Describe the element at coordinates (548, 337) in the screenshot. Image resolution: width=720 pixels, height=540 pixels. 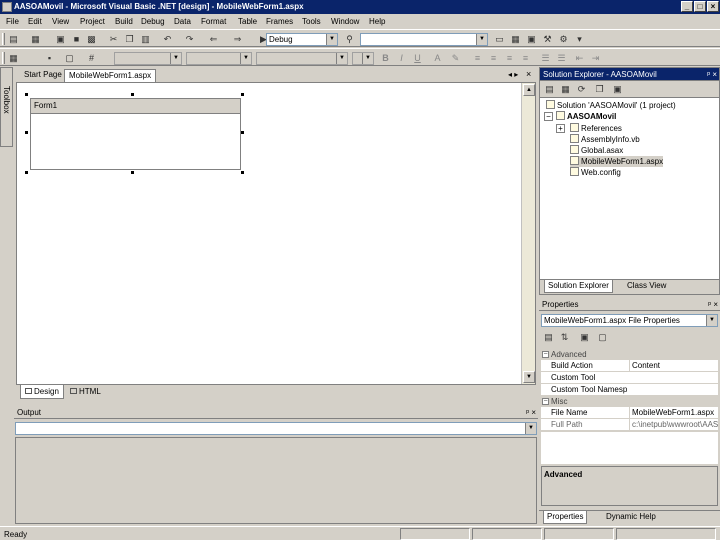
I see `categorized-icon: ▤` at that location.